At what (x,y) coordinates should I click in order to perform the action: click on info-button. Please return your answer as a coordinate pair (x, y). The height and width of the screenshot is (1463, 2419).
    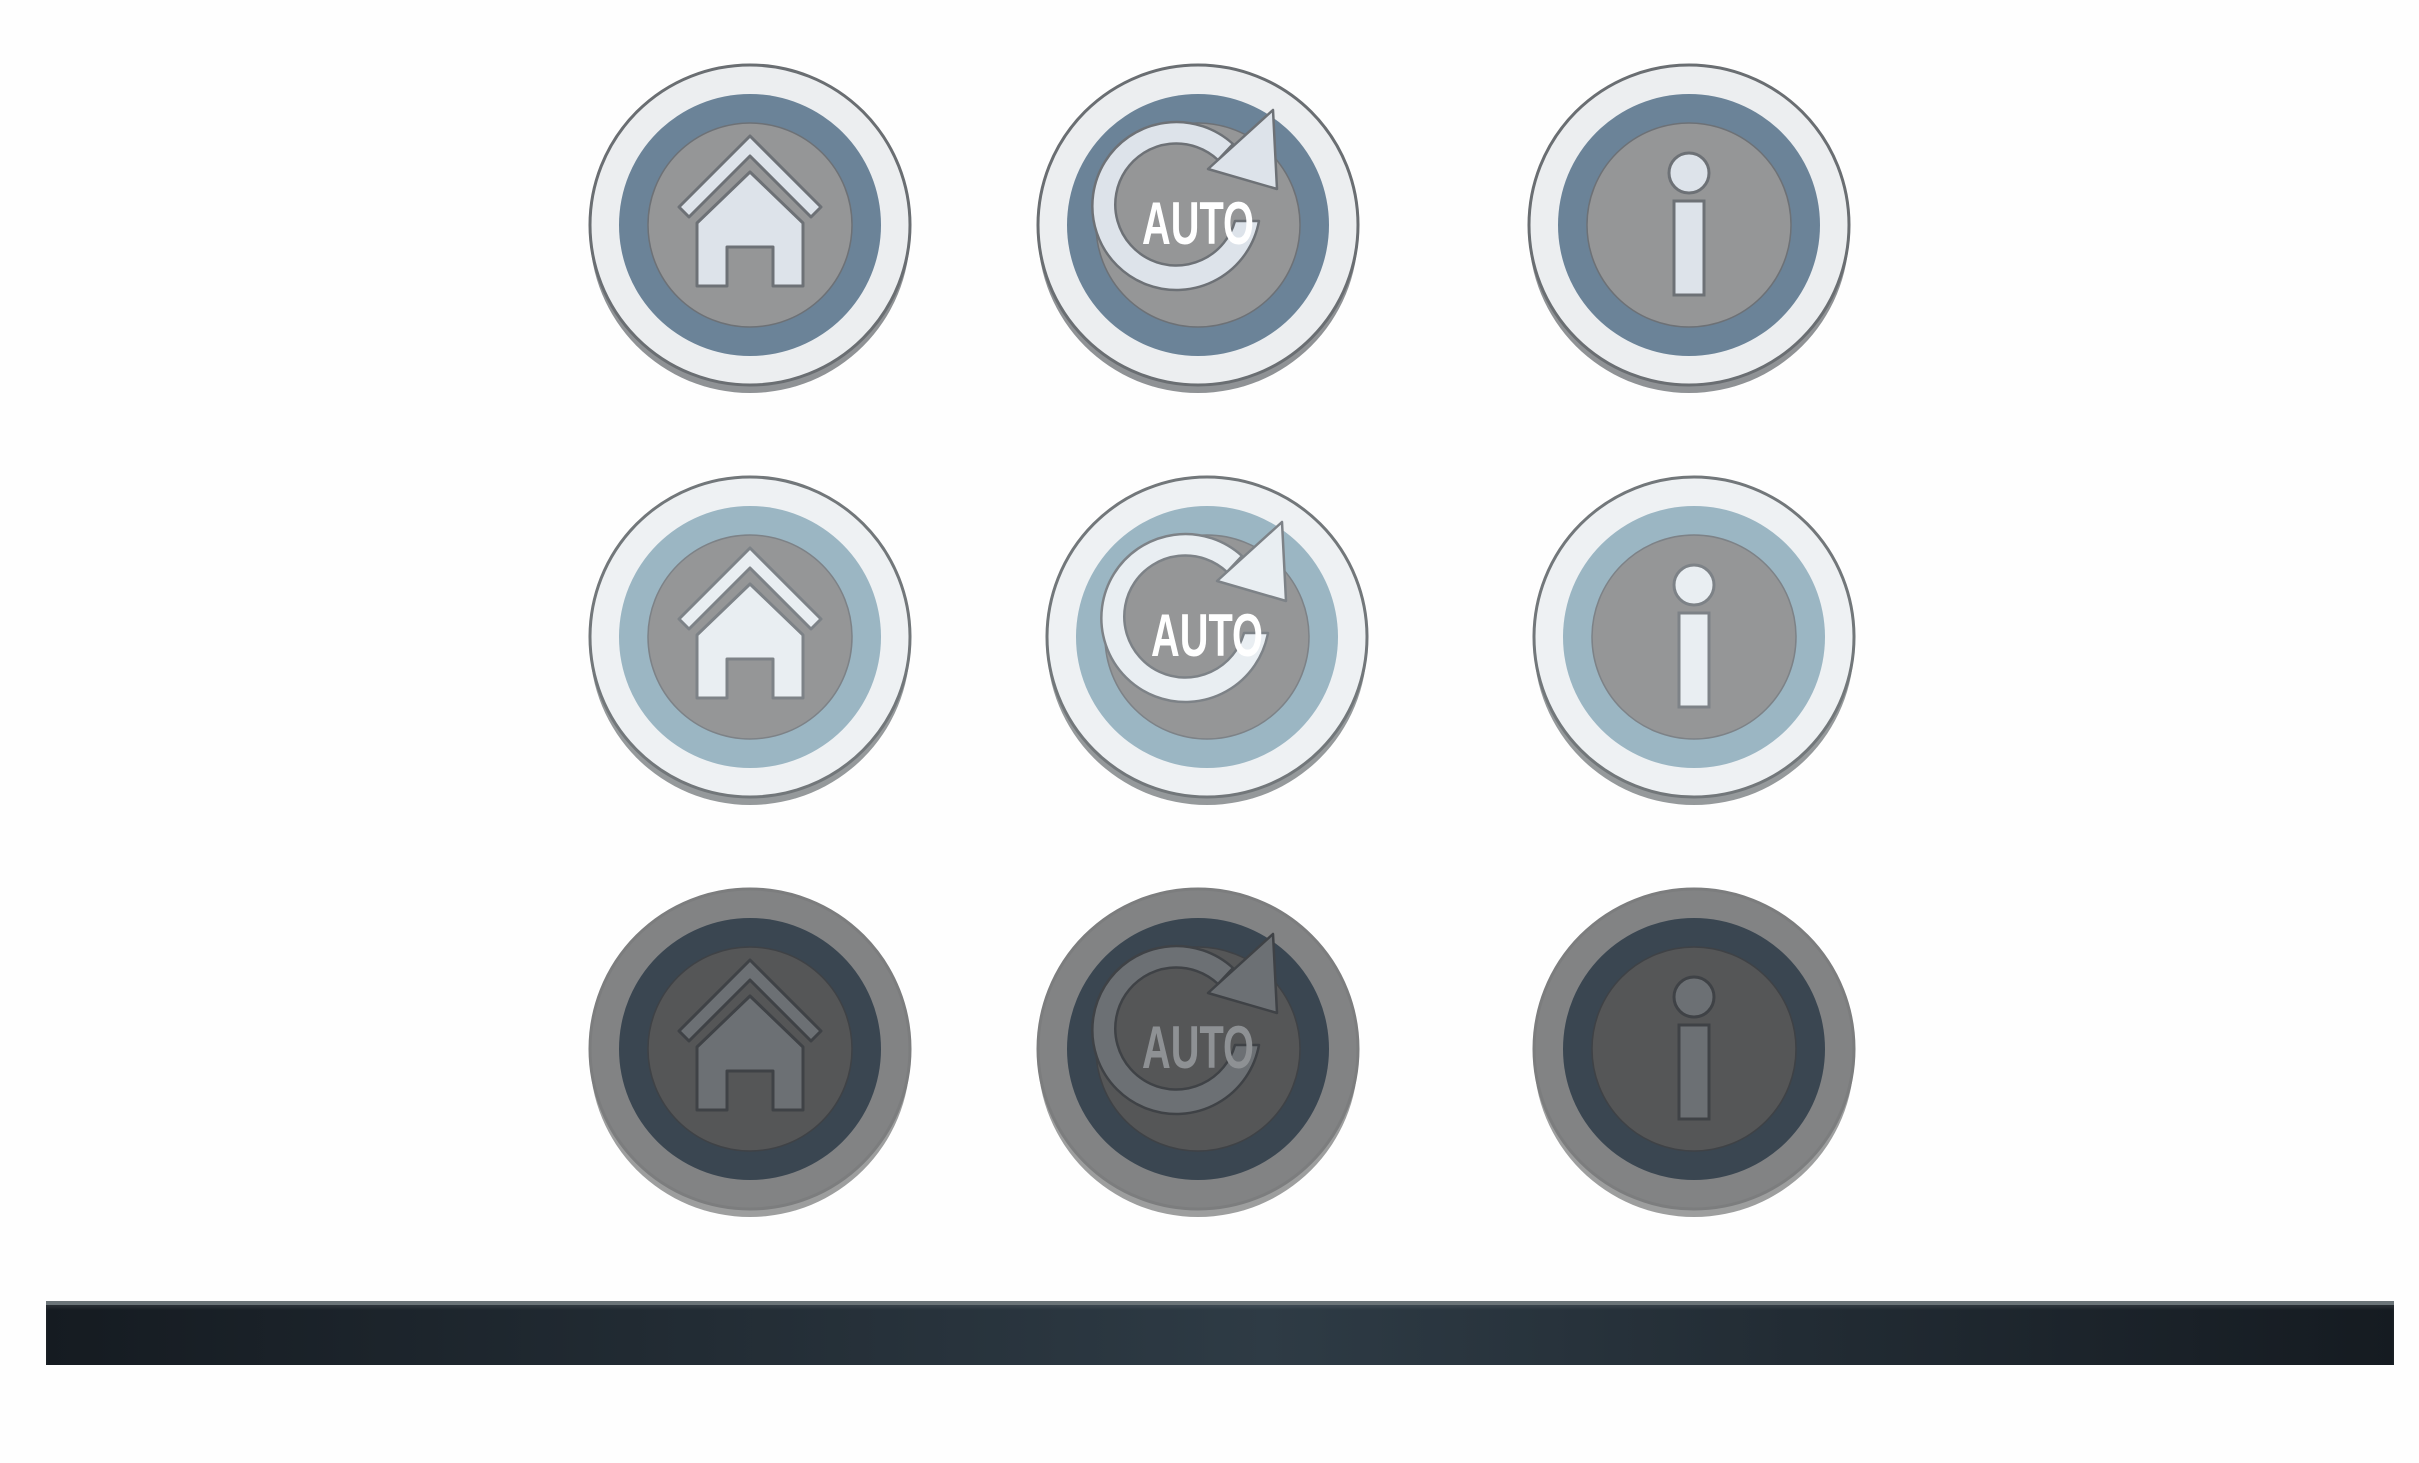
    Looking at the image, I should click on (1689, 230).